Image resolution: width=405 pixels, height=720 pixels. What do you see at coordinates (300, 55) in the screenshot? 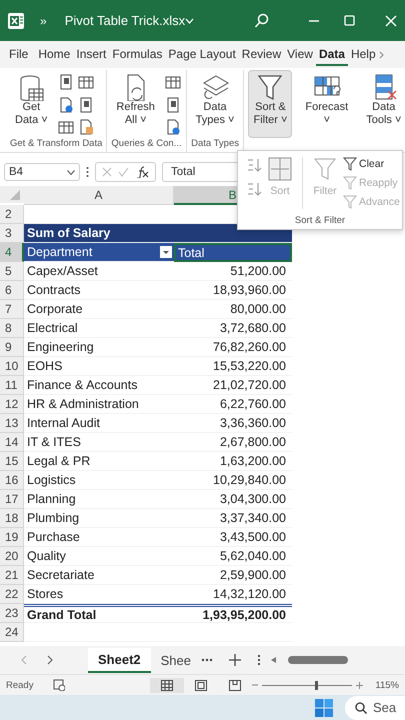
I see `ribbon-tab: View` at bounding box center [300, 55].